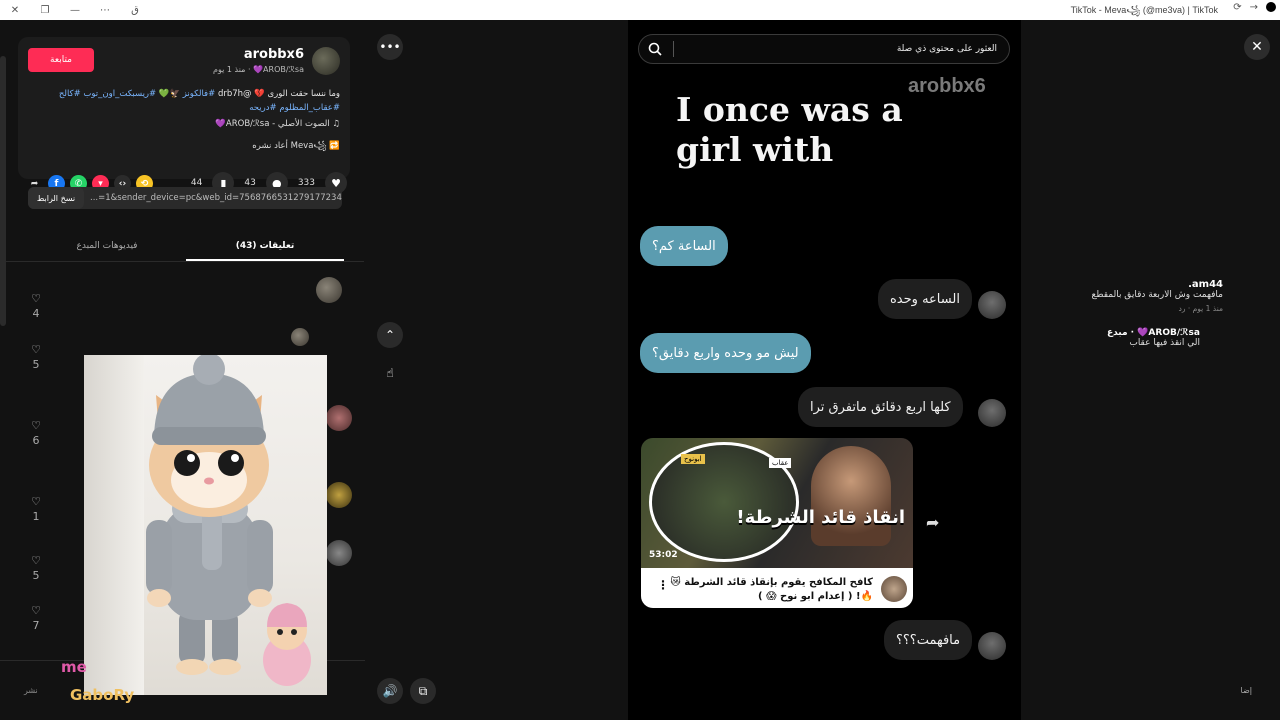 This screenshot has height=720, width=1280. What do you see at coordinates (725, 353) in the screenshot?
I see `chat-bubble: ليش مو وحده واربع دقايق؟` at bounding box center [725, 353].